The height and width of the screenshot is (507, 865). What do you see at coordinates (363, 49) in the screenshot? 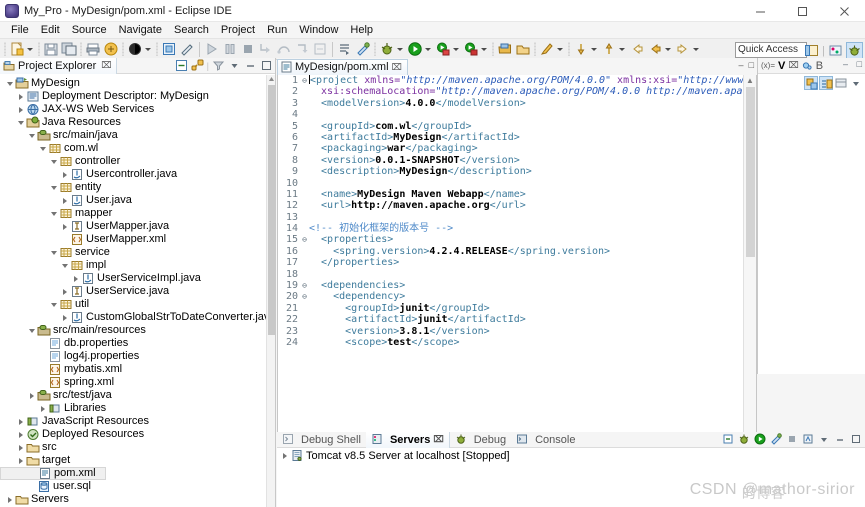
I see `external-tools-icon` at bounding box center [363, 49].